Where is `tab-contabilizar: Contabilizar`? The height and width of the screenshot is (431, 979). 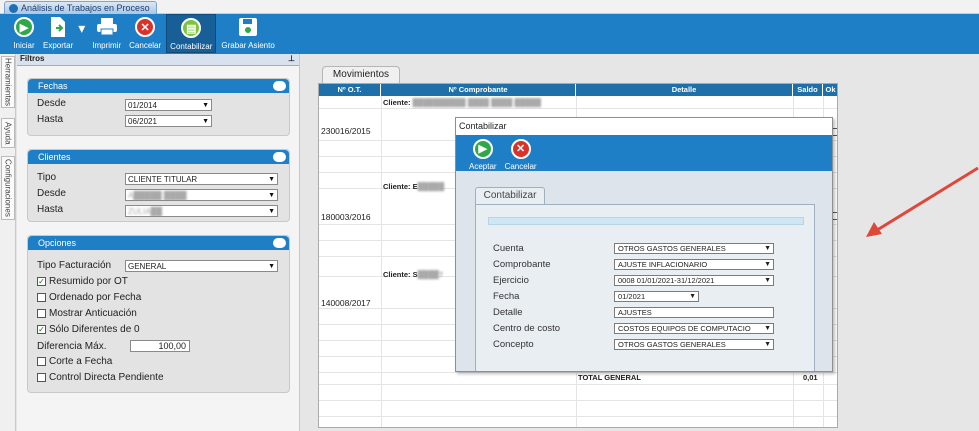 tab-contabilizar: Contabilizar is located at coordinates (510, 195).